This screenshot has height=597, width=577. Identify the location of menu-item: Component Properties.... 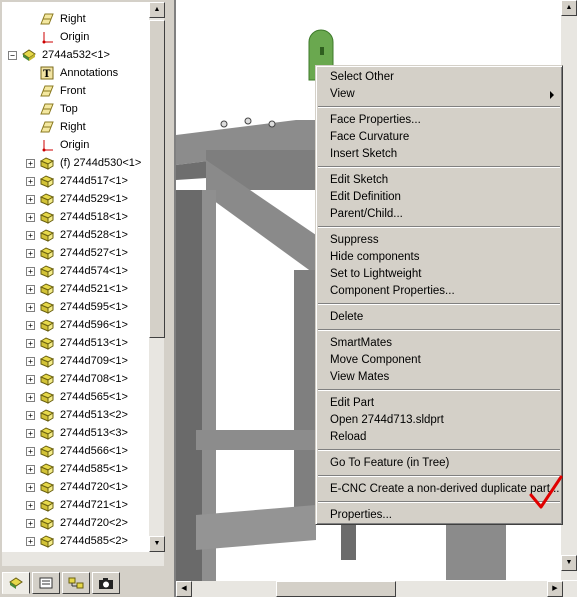
(392, 291).